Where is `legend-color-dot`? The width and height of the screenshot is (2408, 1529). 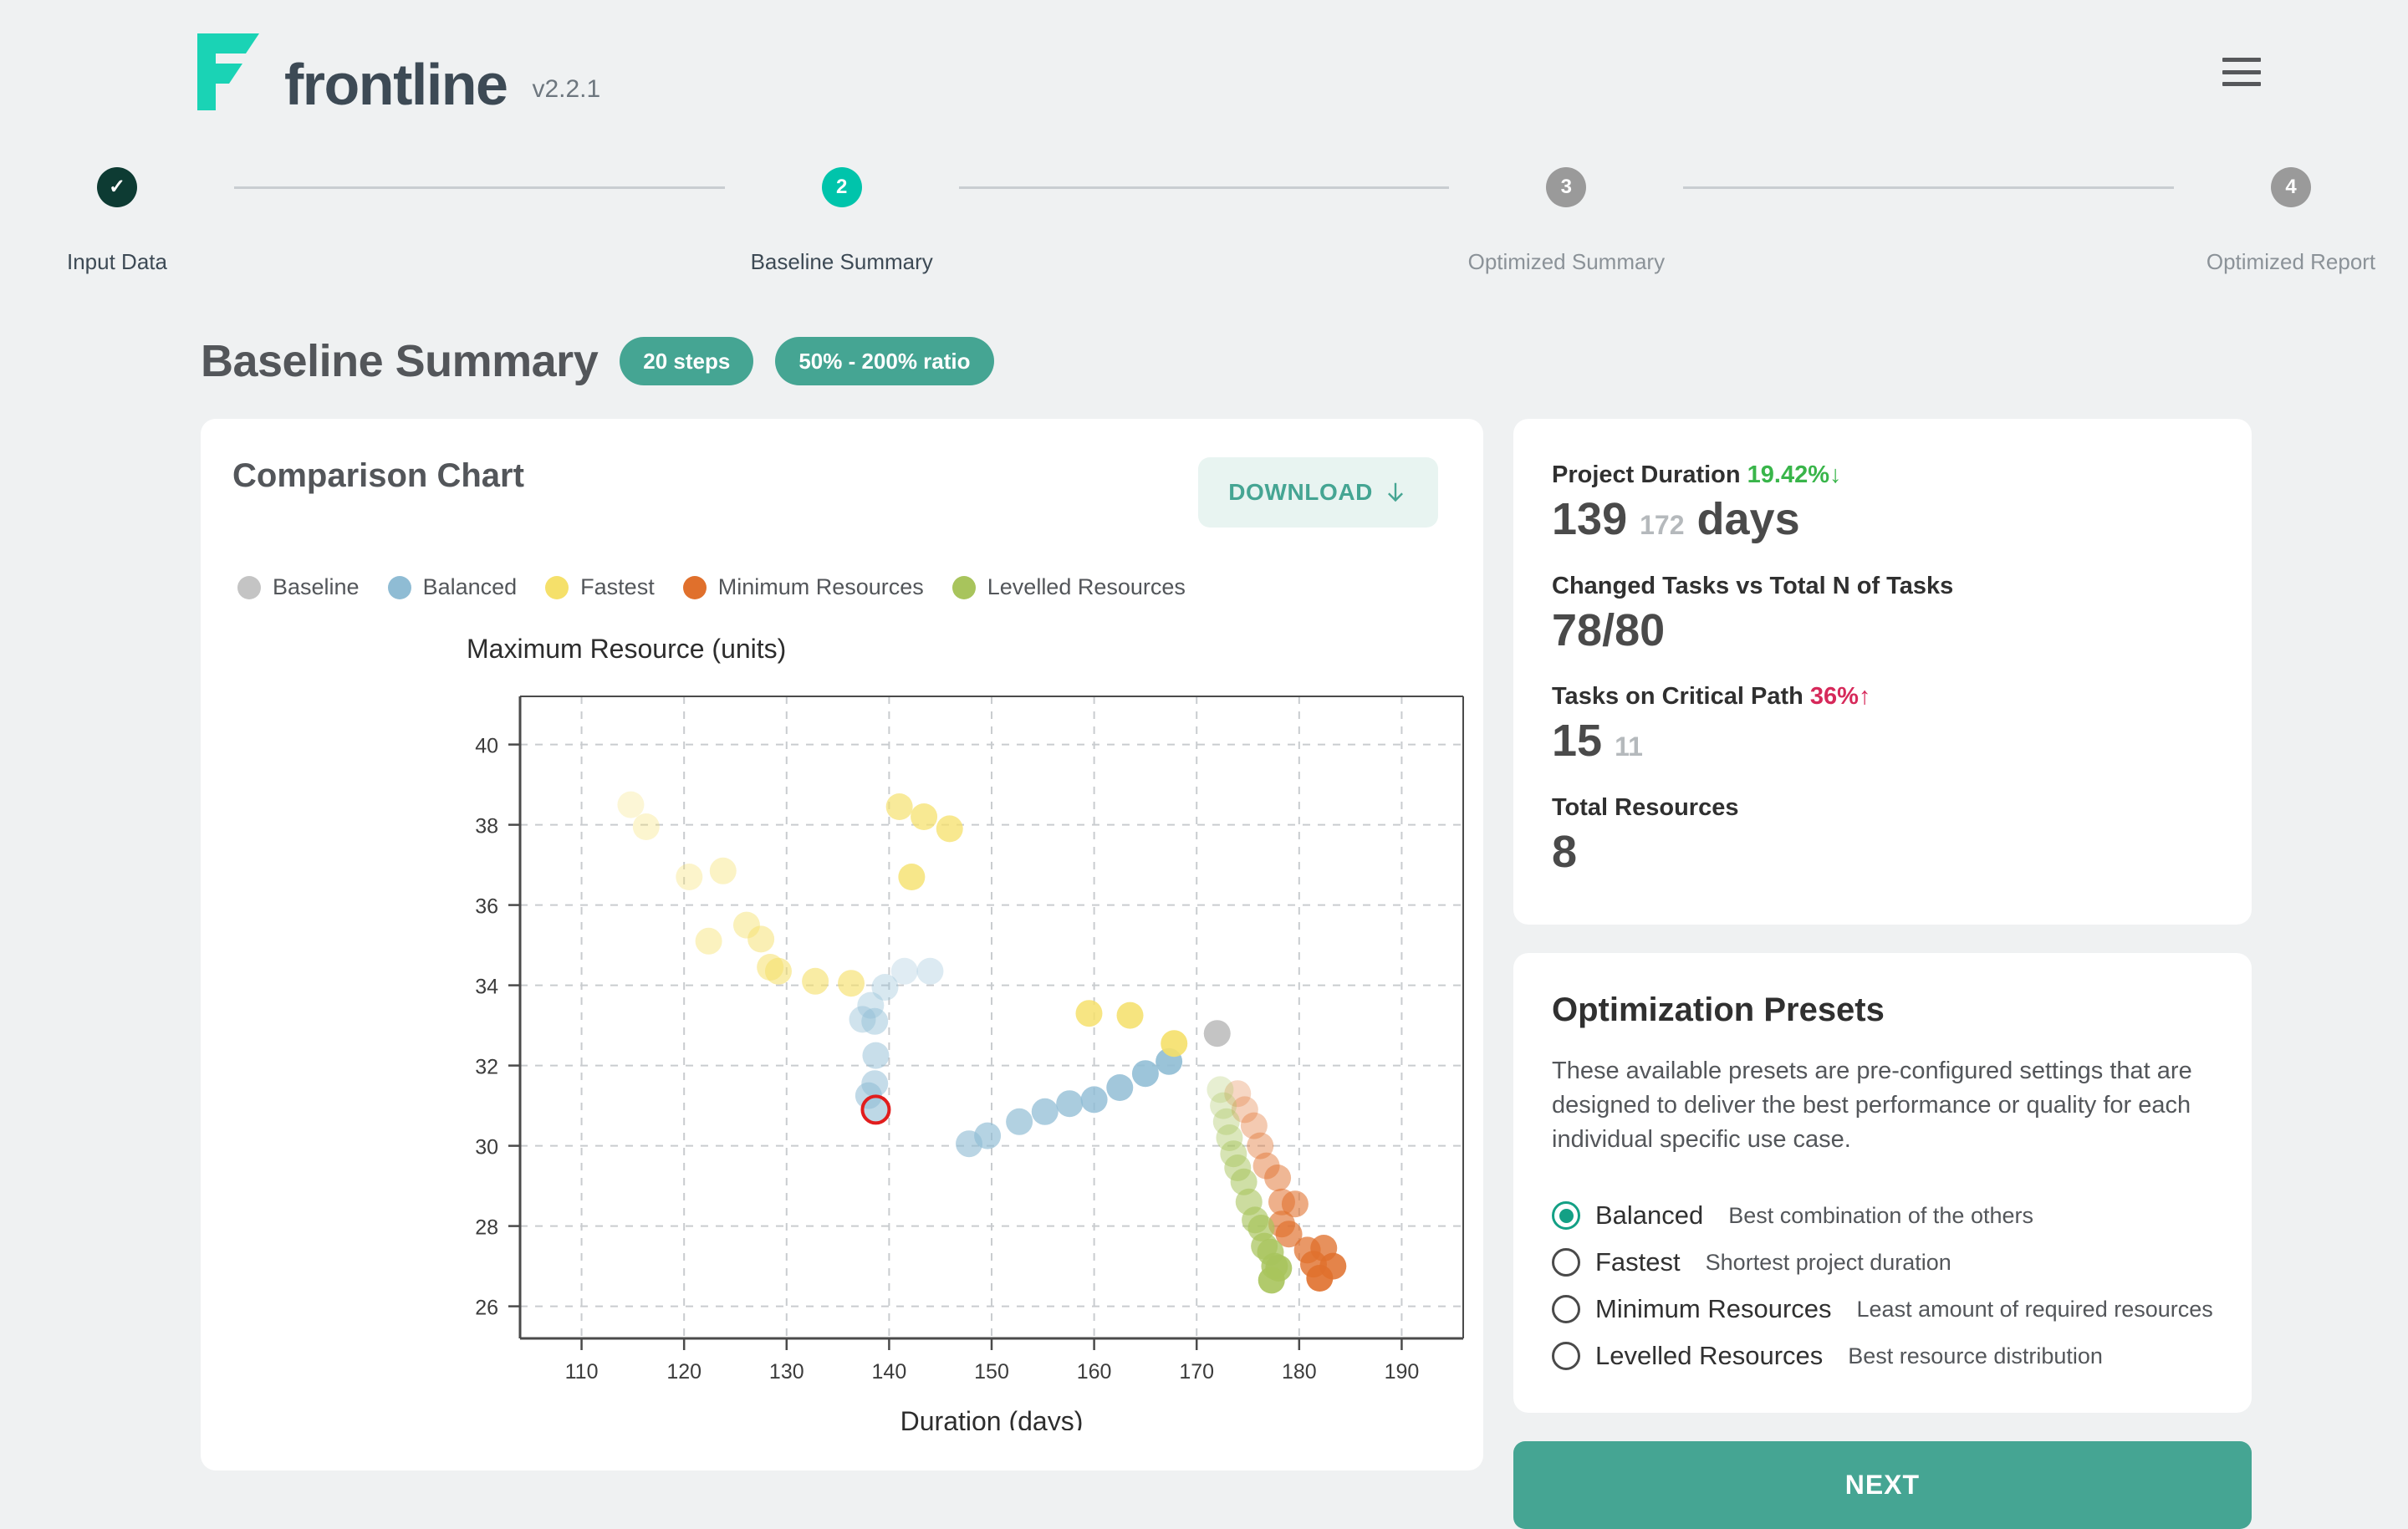 legend-color-dot is located at coordinates (557, 587).